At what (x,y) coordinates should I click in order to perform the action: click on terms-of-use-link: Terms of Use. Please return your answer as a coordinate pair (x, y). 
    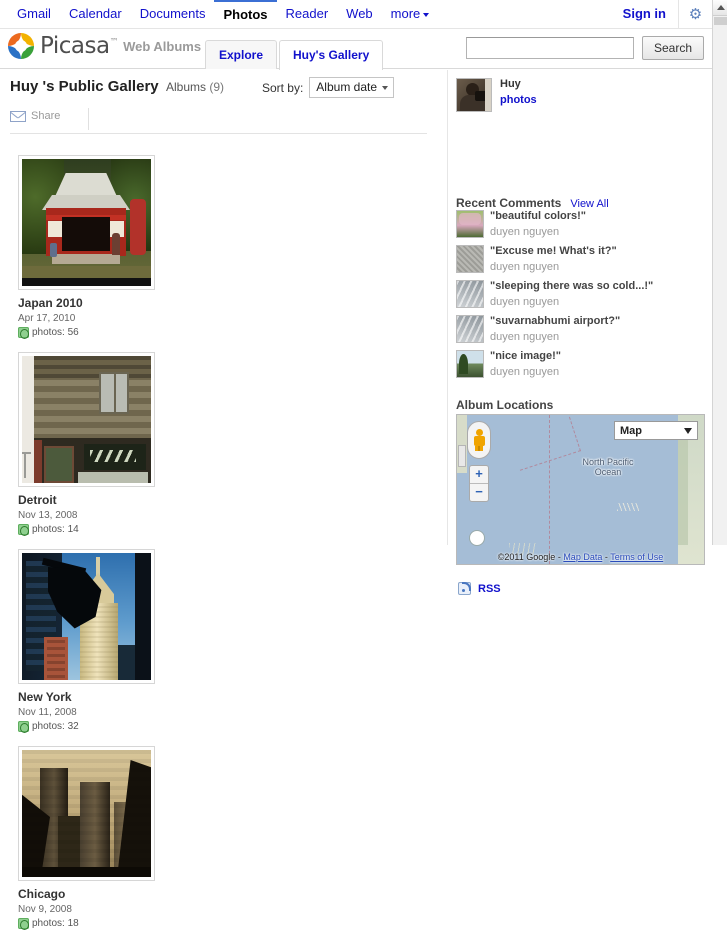
    Looking at the image, I should click on (636, 557).